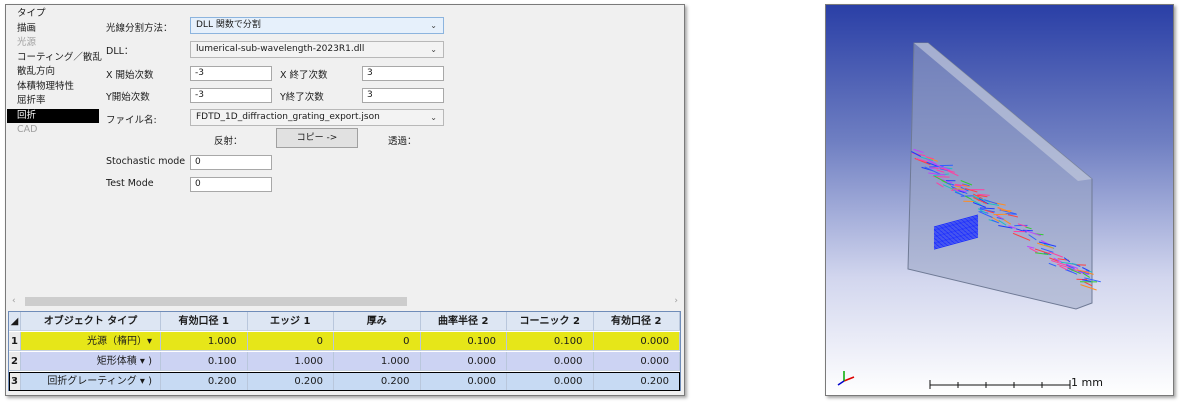  I want to click on y-end-input: 3, so click(403, 95).